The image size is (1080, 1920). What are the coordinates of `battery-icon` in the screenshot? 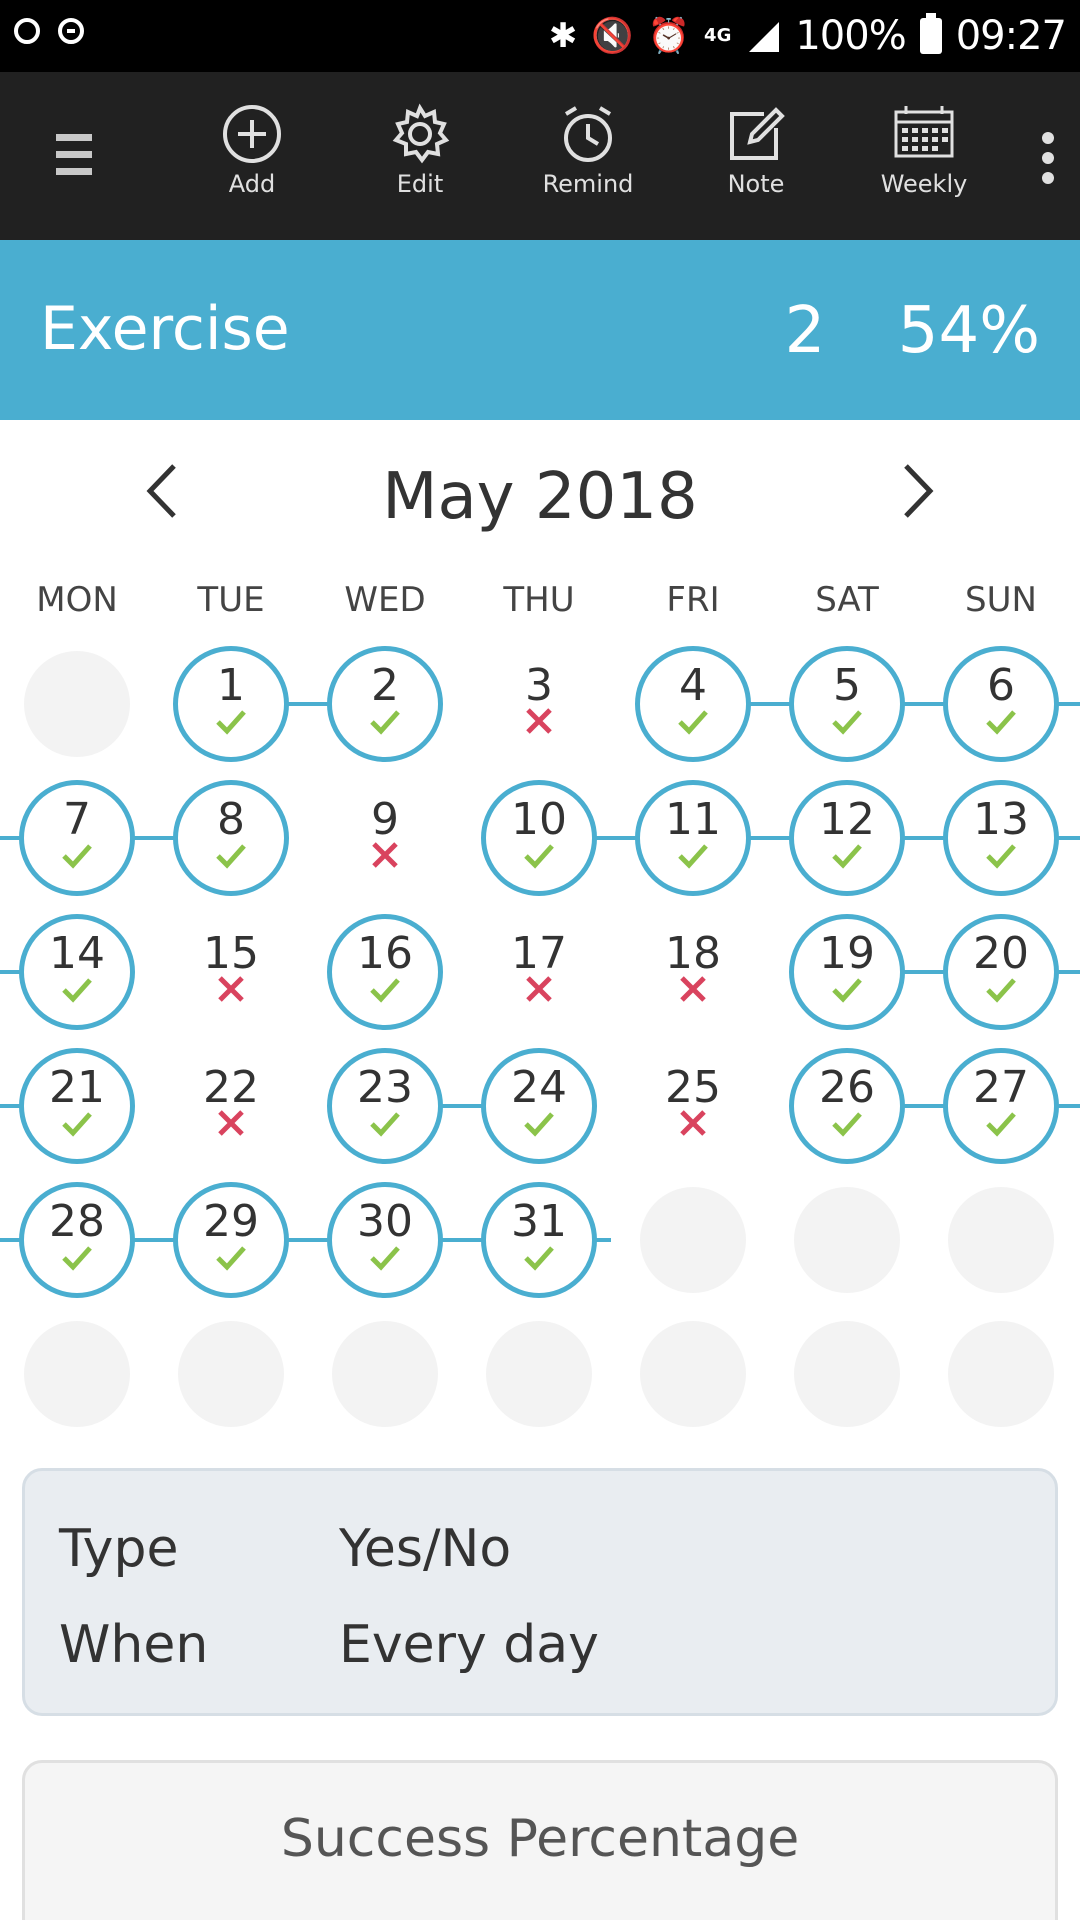 It's located at (930, 33).